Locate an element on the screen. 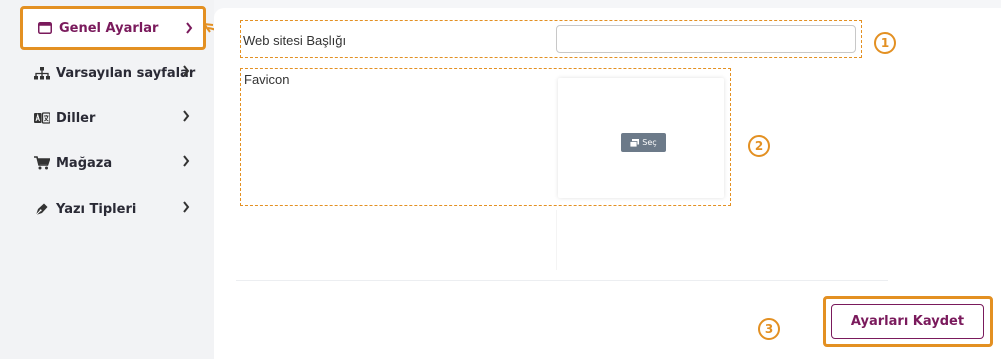 The height and width of the screenshot is (359, 1001). form-footer-divider is located at coordinates (562, 280).